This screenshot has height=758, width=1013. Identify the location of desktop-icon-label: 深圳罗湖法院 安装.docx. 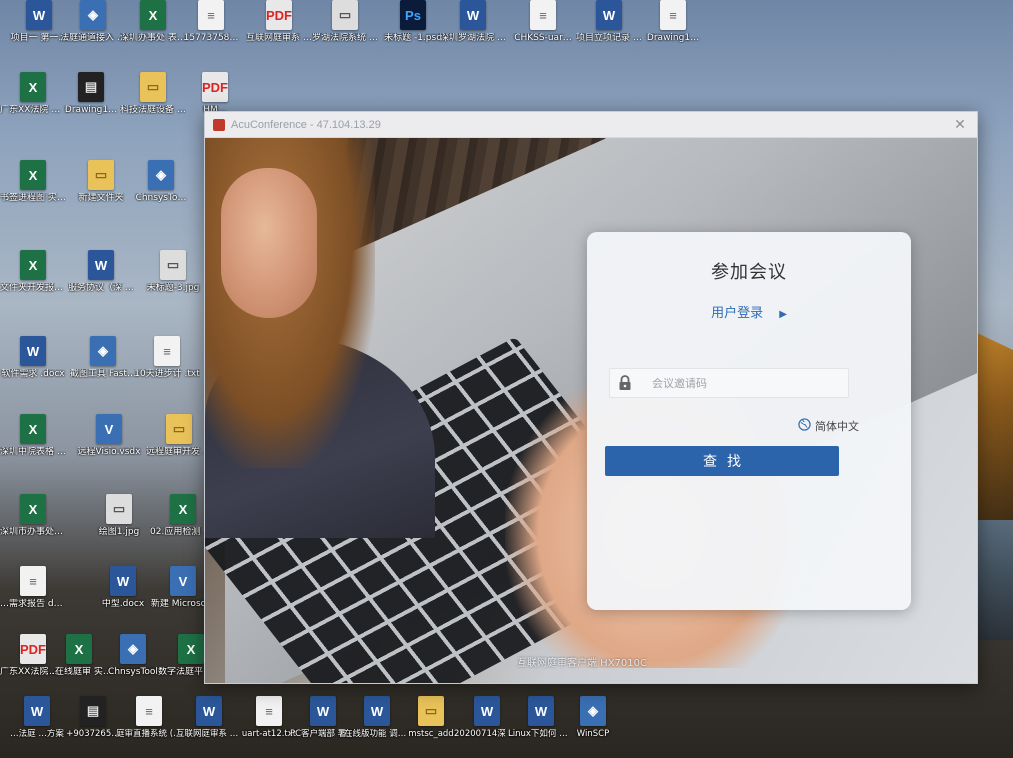
(473, 38).